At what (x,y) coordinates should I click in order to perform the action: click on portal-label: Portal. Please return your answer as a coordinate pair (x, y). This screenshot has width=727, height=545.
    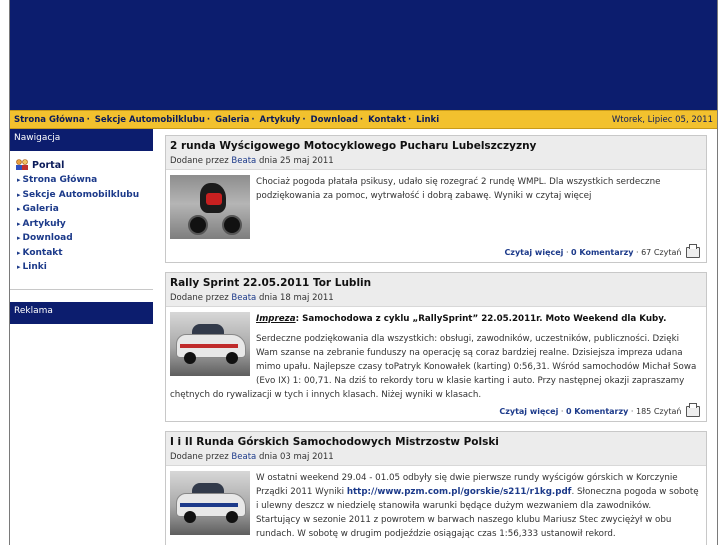
    Looking at the image, I should click on (48, 165).